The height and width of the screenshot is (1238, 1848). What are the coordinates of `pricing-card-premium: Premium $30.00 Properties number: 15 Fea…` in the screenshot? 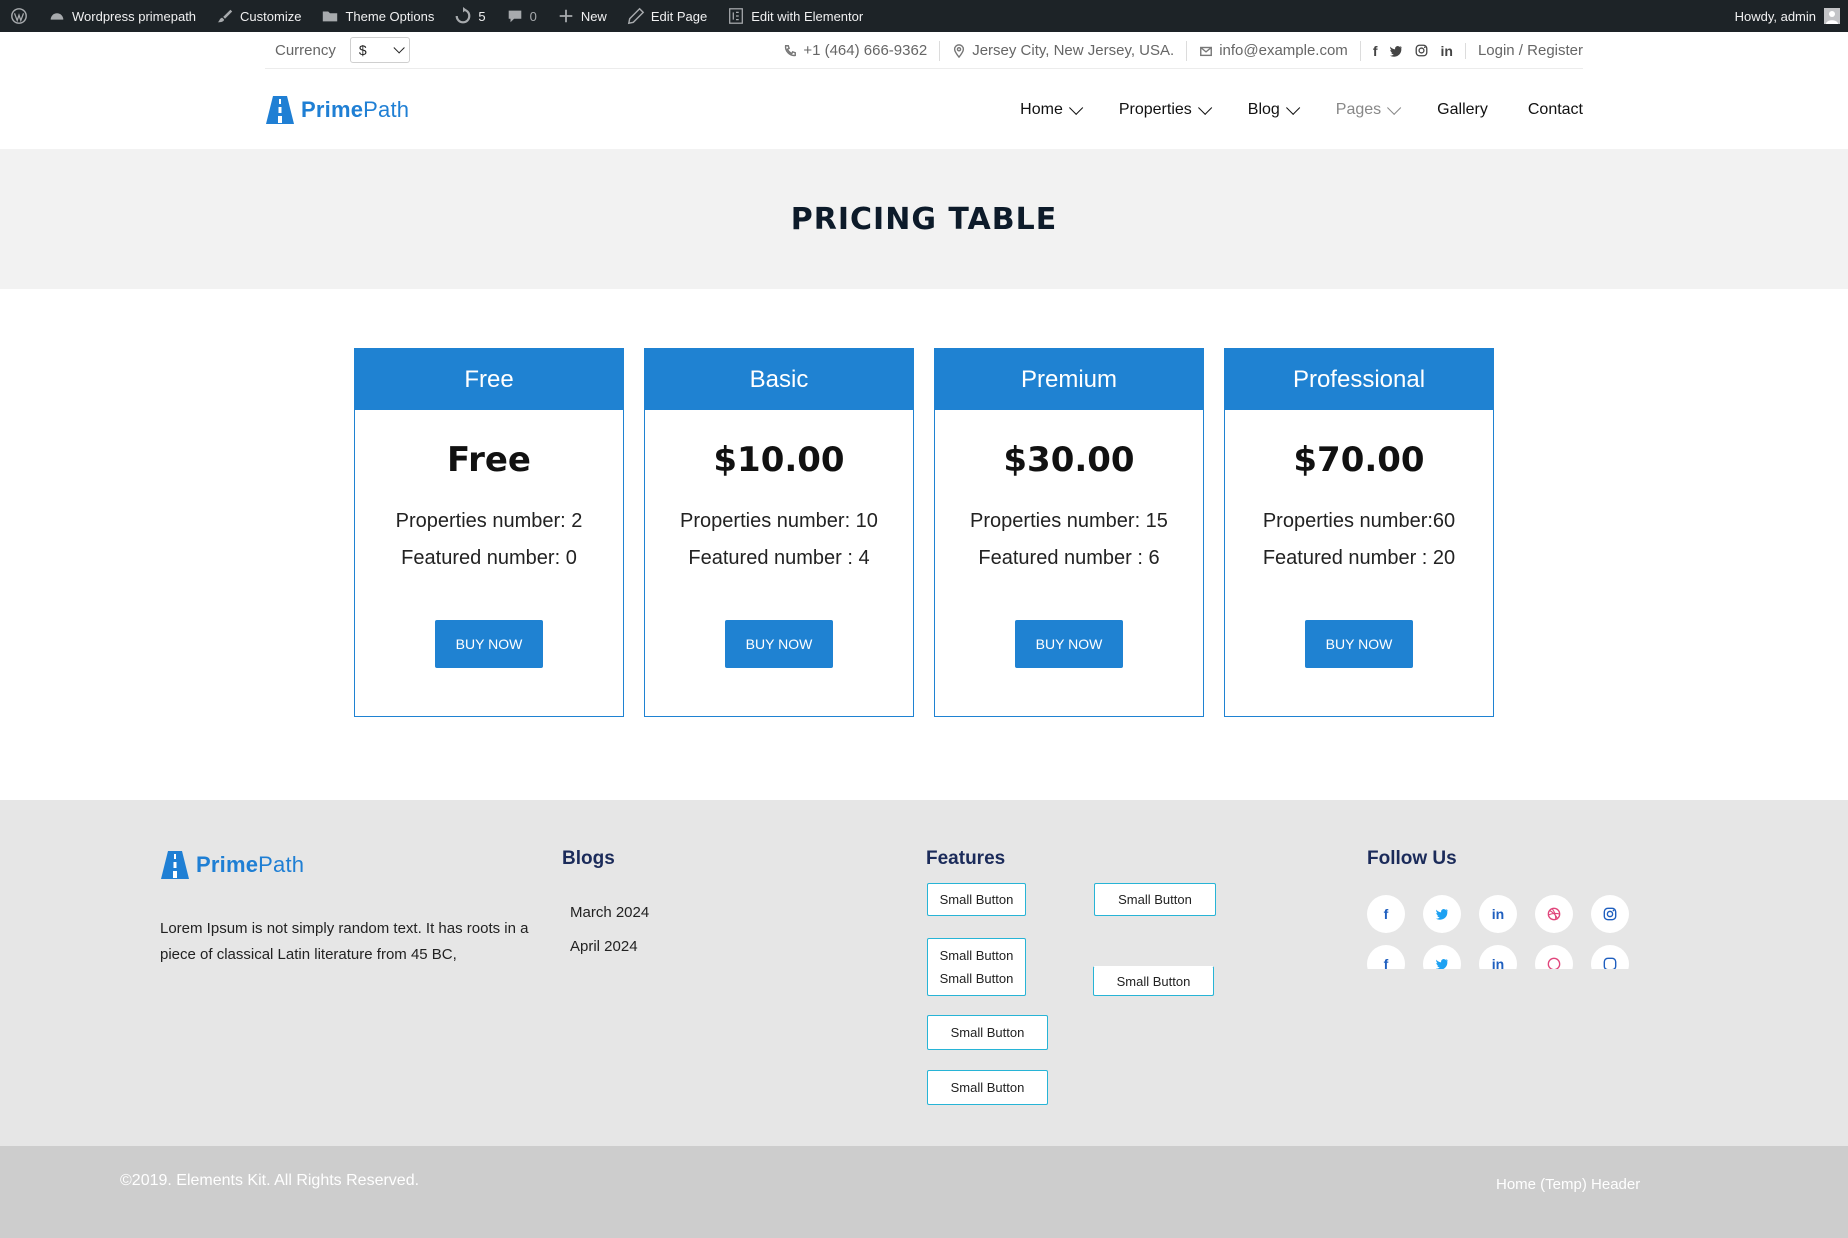 It's located at (1069, 532).